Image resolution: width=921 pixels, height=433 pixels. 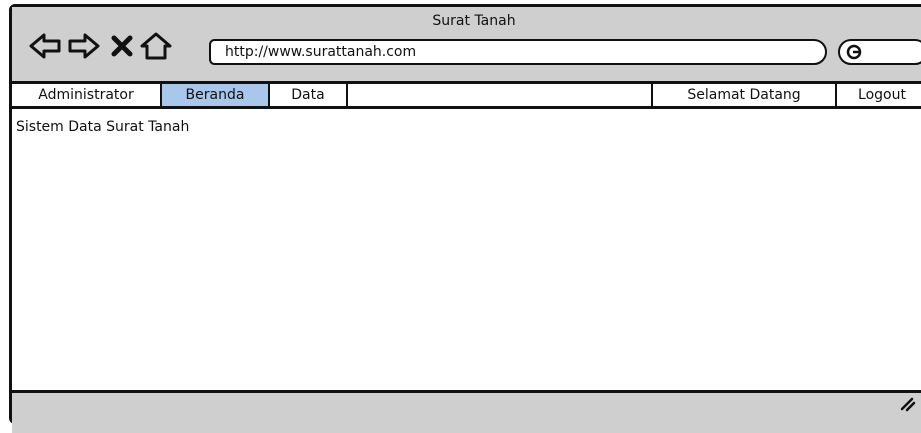 What do you see at coordinates (879, 52) in the screenshot?
I see `search-field` at bounding box center [879, 52].